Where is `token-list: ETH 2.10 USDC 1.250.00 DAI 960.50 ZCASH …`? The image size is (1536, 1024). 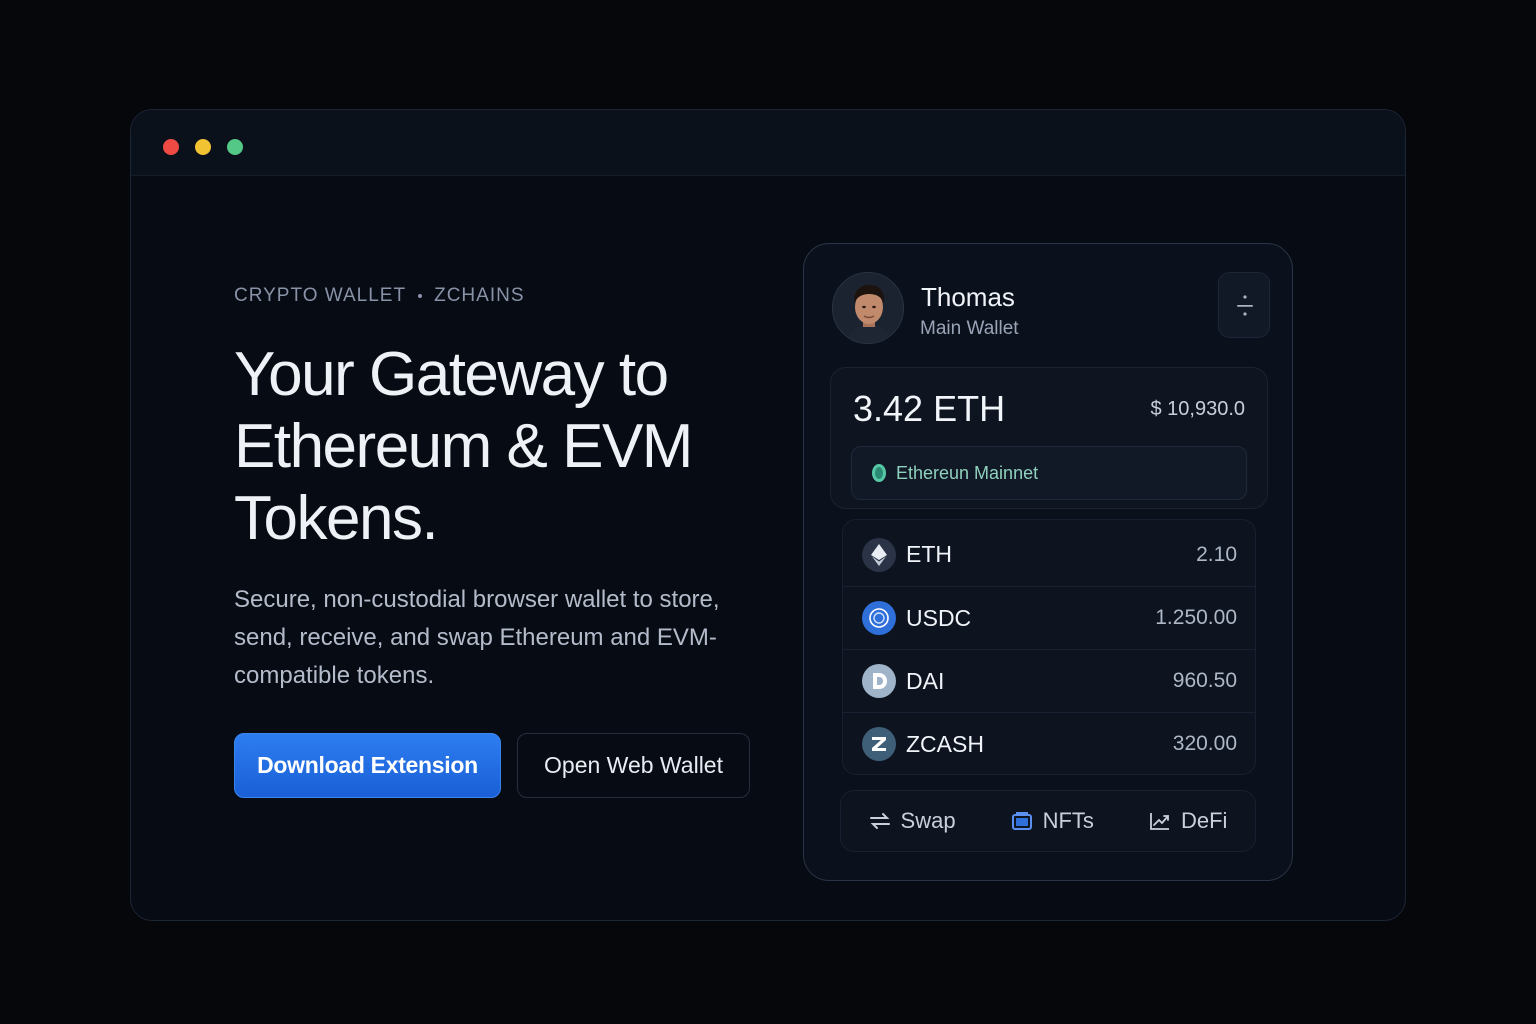
token-list: ETH 2.10 USDC 1.250.00 DAI 960.50 ZCASH … is located at coordinates (1049, 647).